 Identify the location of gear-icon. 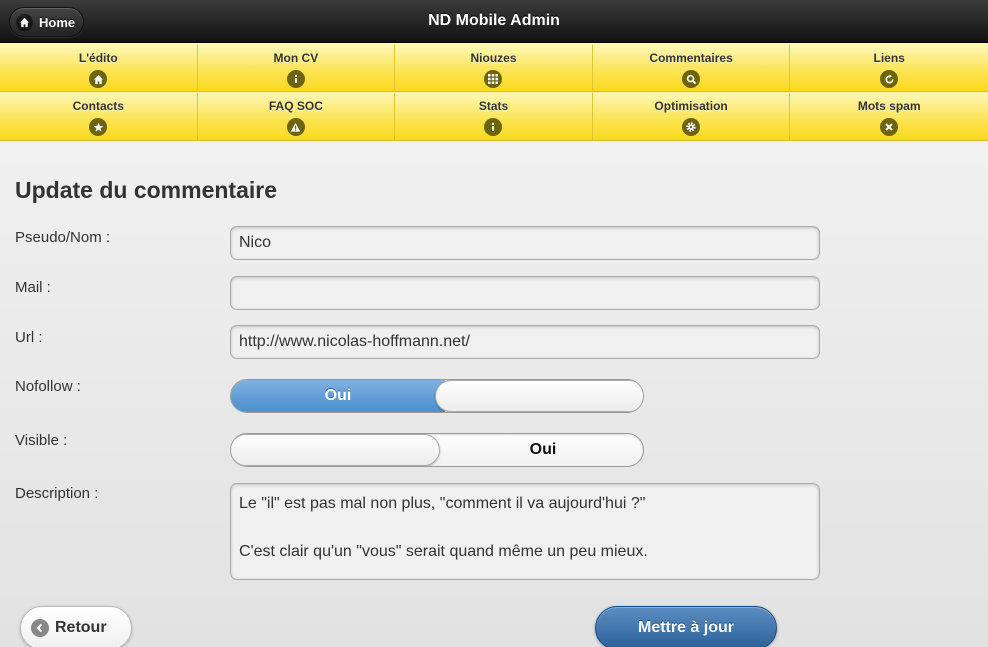
(691, 127).